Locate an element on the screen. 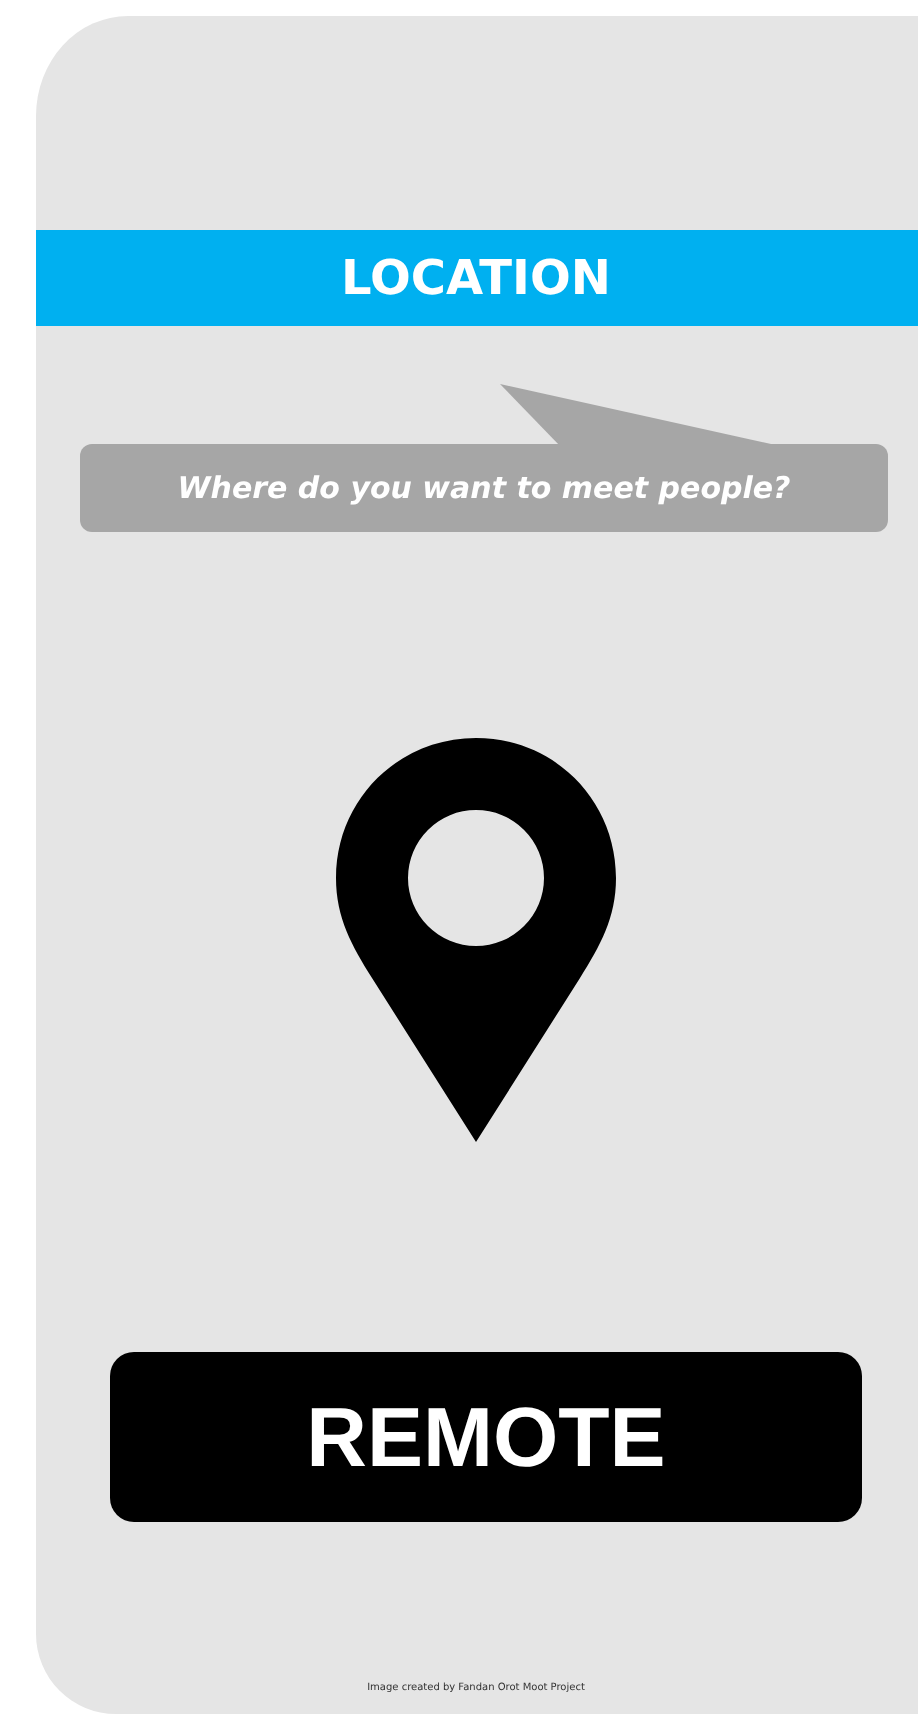  location-pin-icon is located at coordinates (476, 940).